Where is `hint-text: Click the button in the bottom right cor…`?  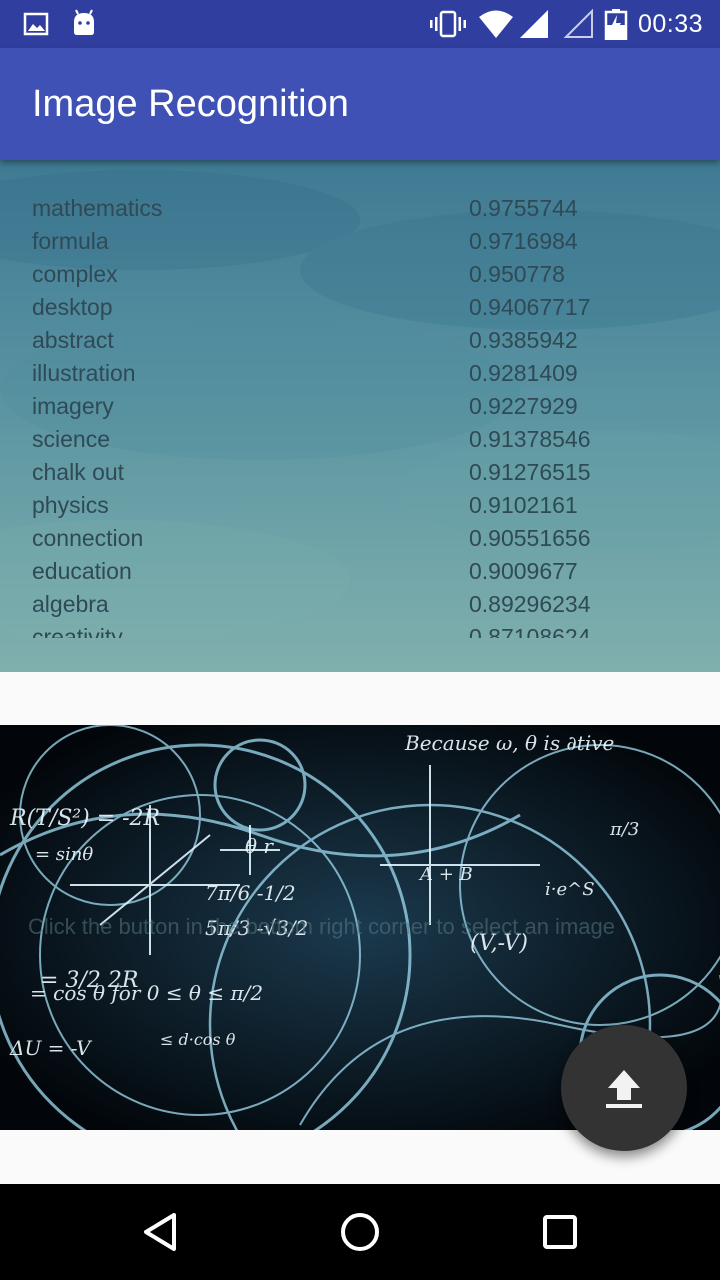
hint-text: Click the button in the bottom right cor… is located at coordinates (321, 926).